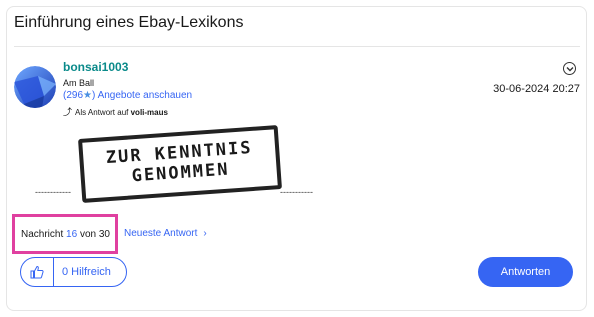 The width and height of the screenshot is (594, 317). What do you see at coordinates (205, 233) in the screenshot?
I see `chevron-right-icon: ›` at bounding box center [205, 233].